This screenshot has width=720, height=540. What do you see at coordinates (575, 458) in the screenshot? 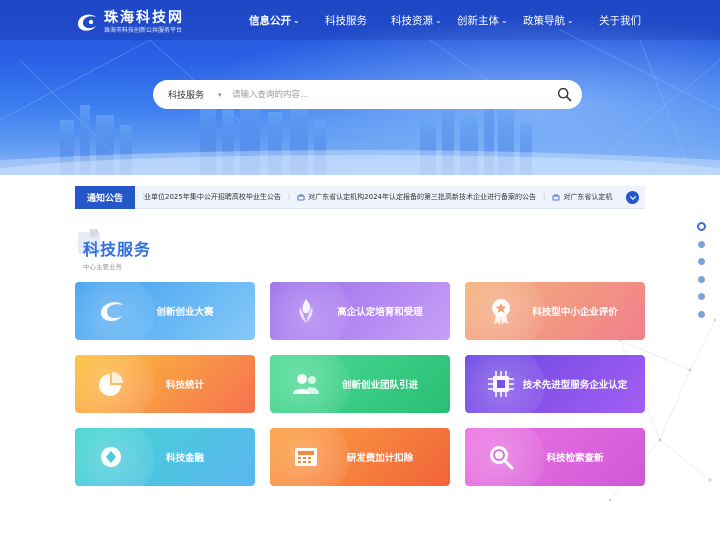
I see `service-card-label: 科技检索查新` at bounding box center [575, 458].